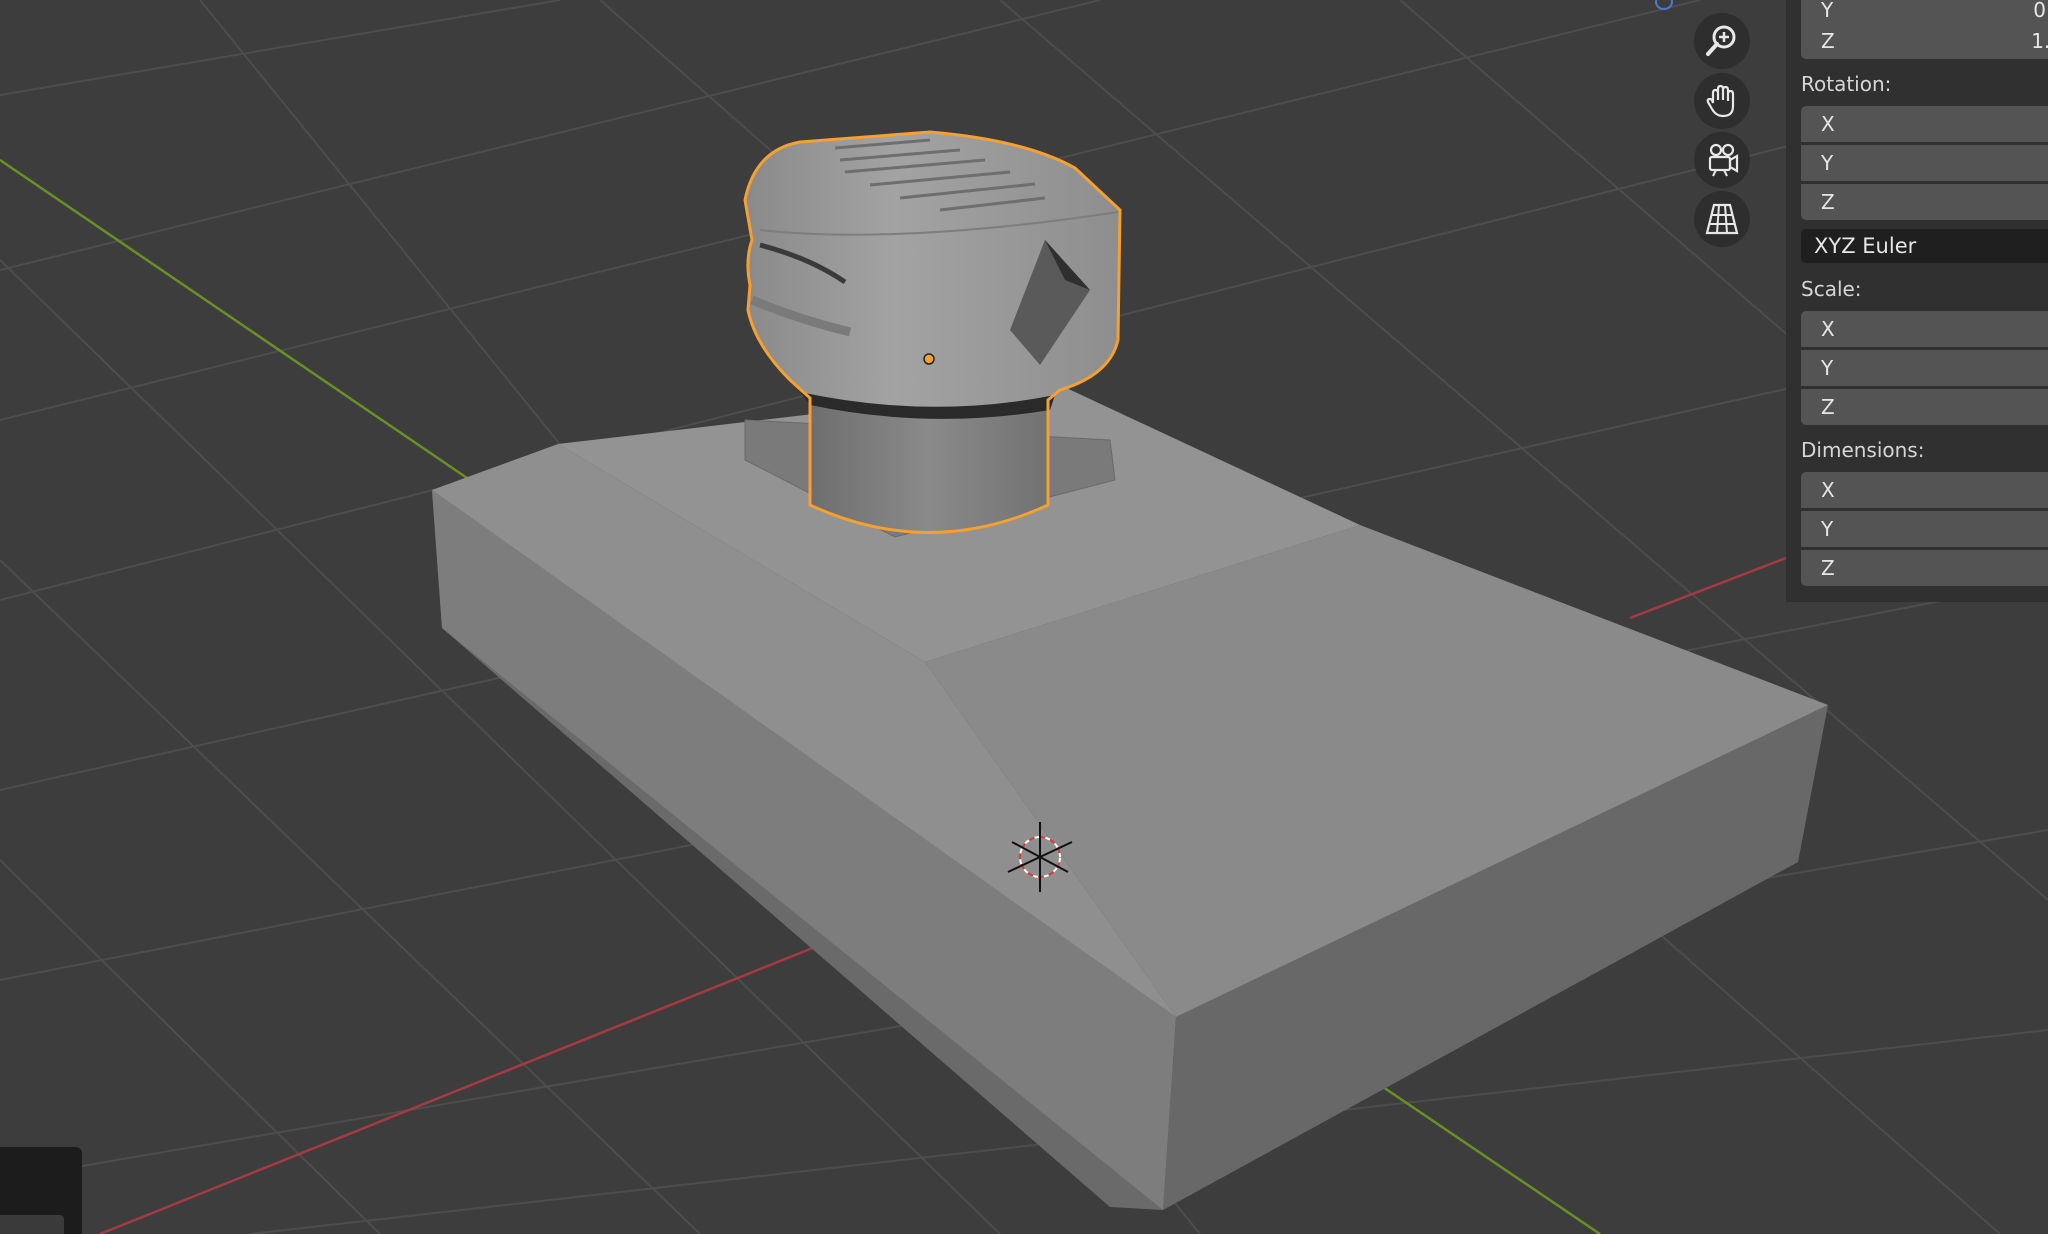 The height and width of the screenshot is (1234, 2048). Describe the element at coordinates (1846, 84) in the screenshot. I see `rotation-heading: Rotation:` at that location.